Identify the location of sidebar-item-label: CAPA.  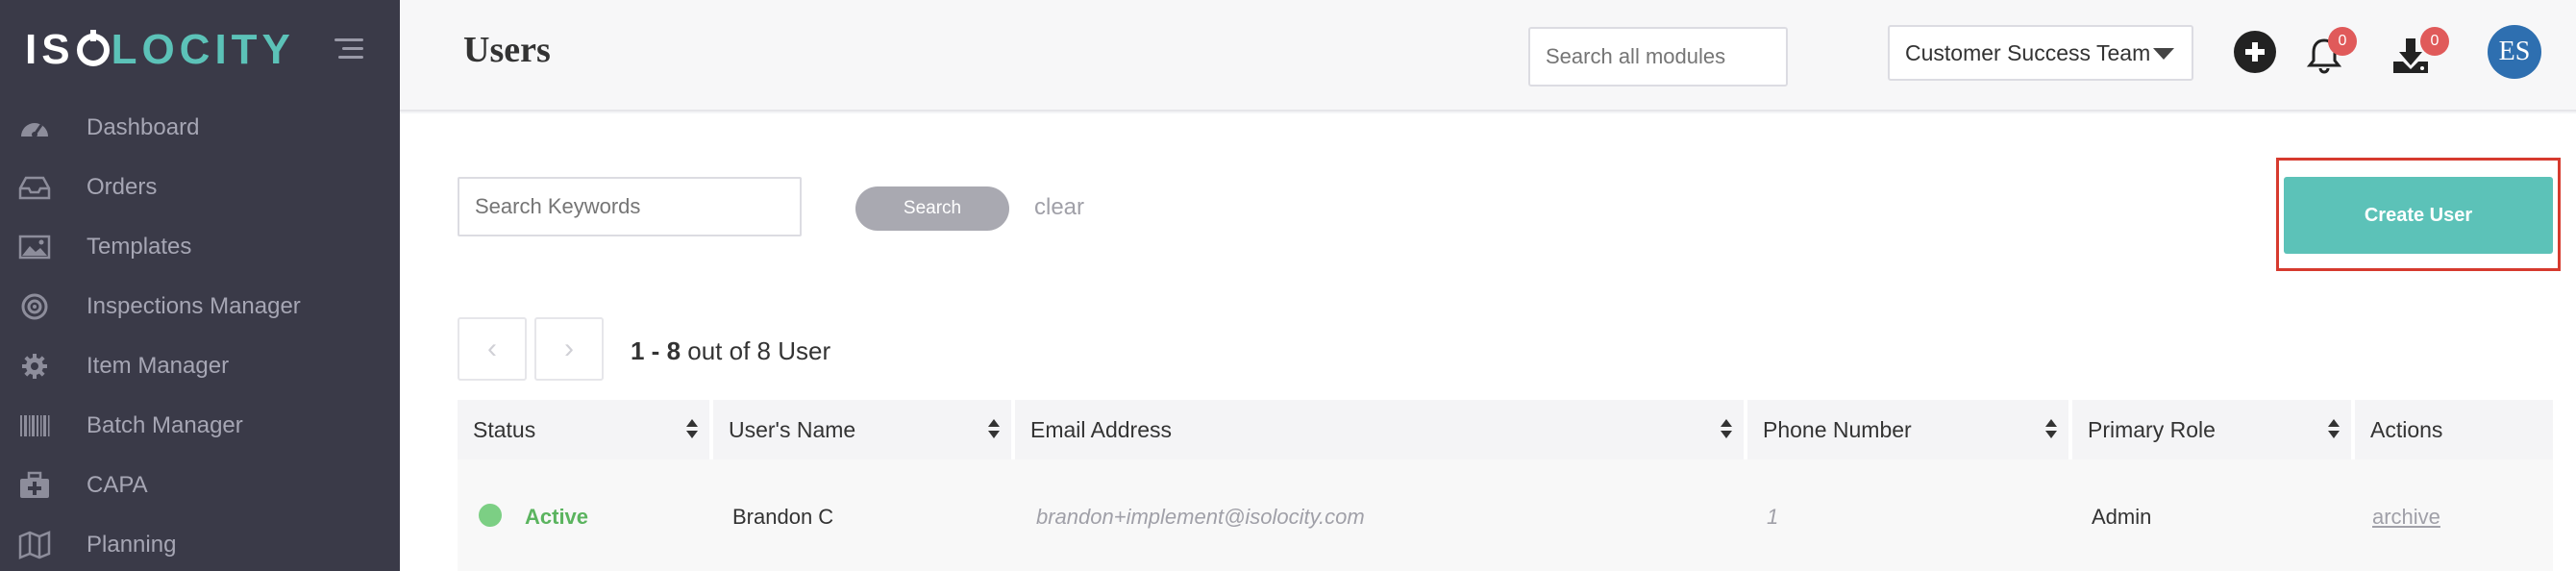
(117, 485).